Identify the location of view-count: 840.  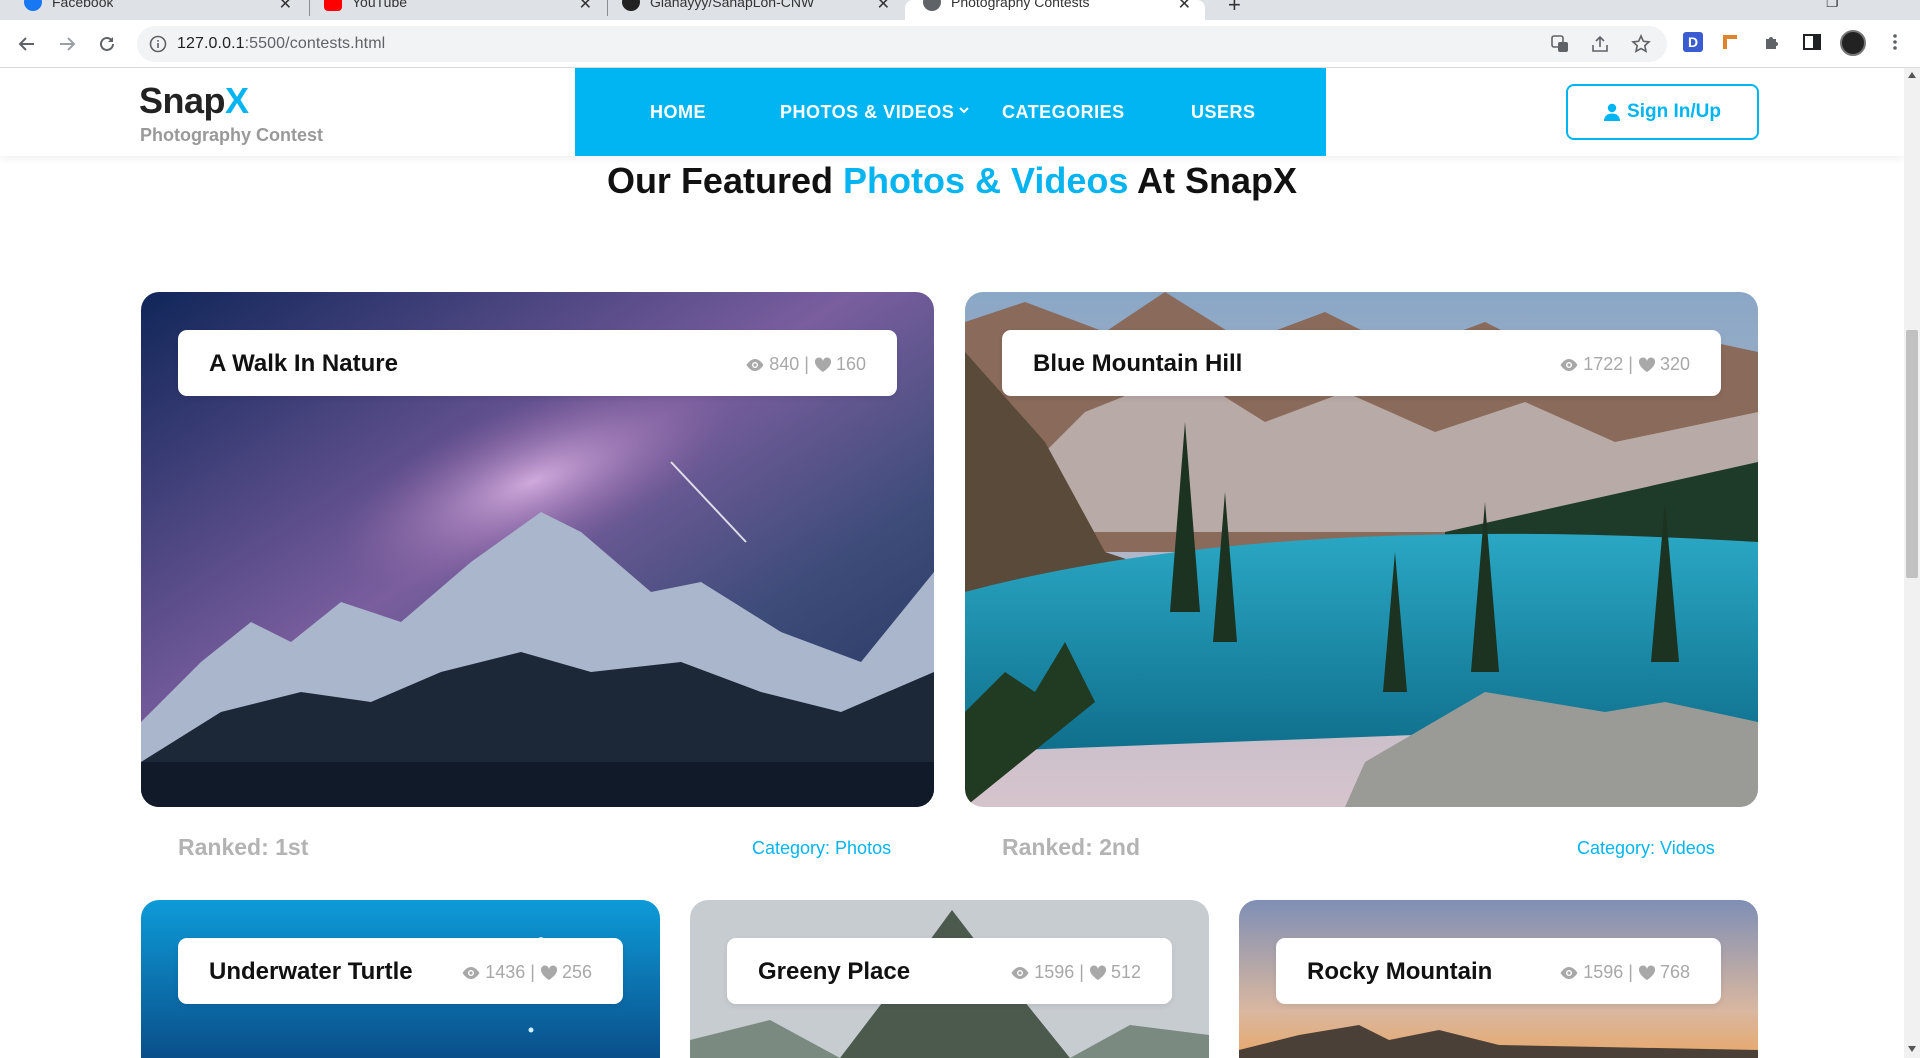
(784, 364).